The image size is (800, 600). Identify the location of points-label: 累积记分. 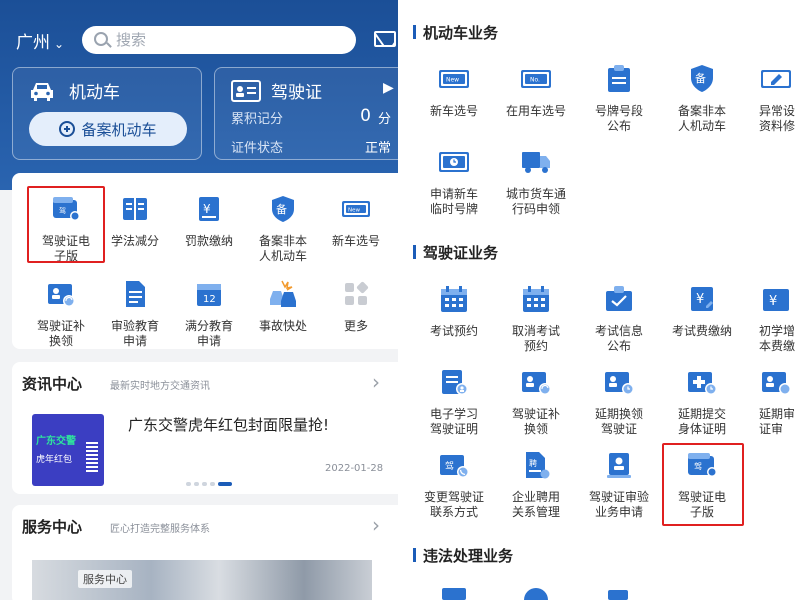
(257, 119).